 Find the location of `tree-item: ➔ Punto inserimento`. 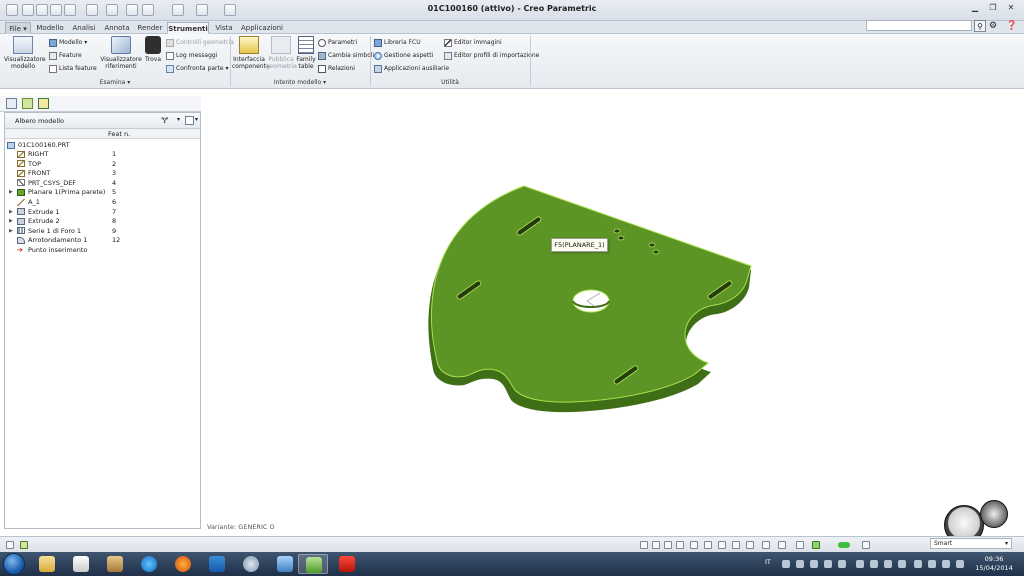

tree-item: ➔ Punto inserimento is located at coordinates (52, 250).